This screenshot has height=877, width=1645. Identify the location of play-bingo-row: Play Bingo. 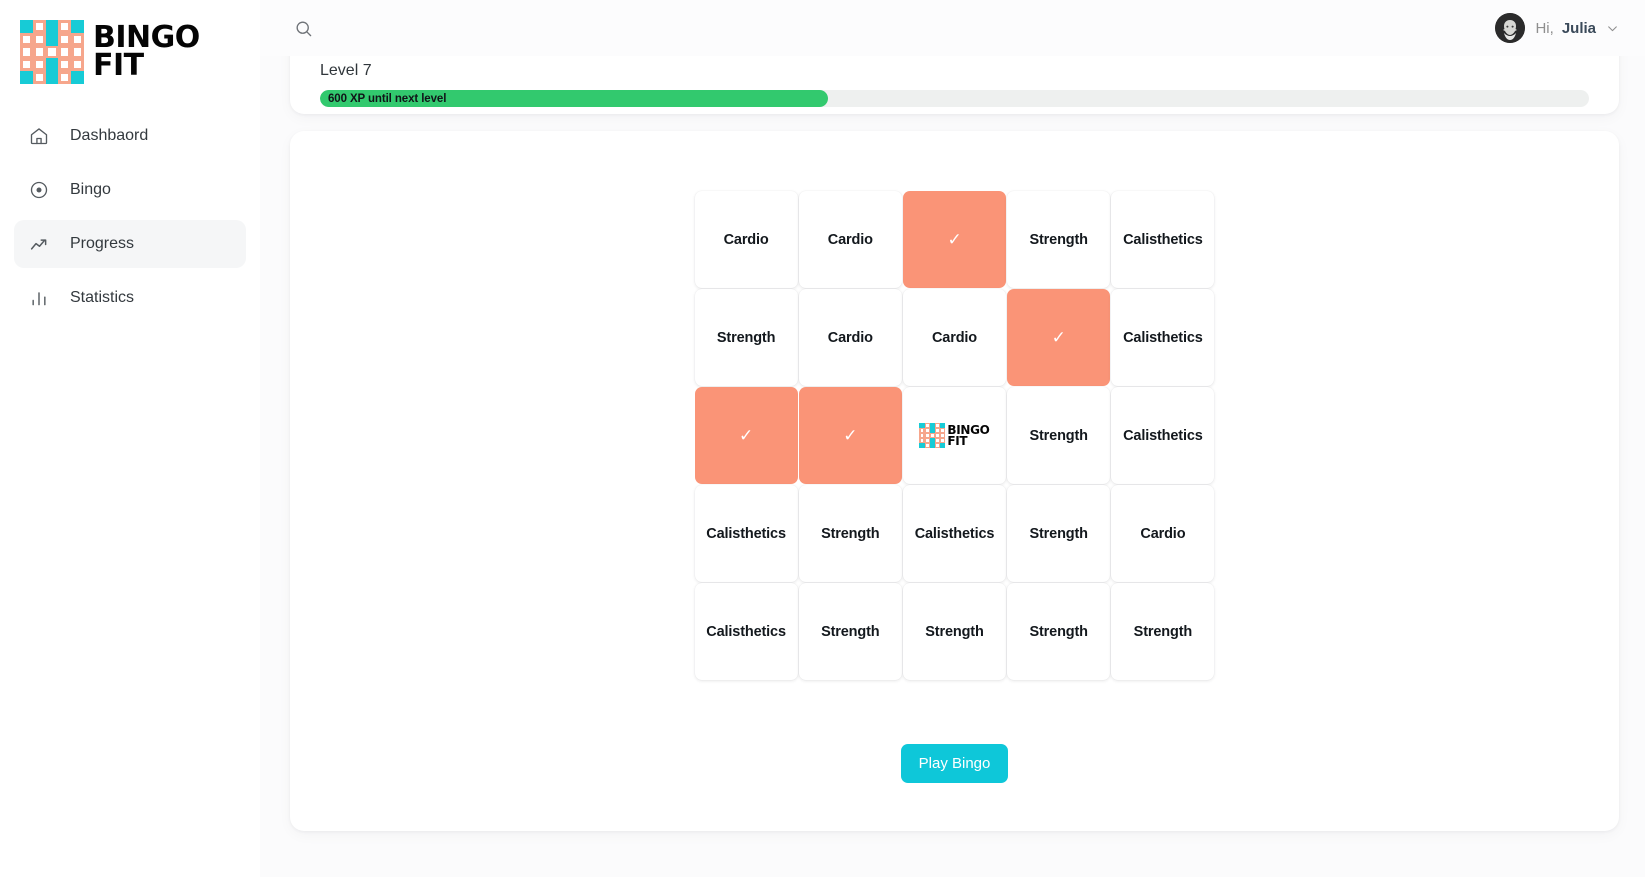
(954, 763).